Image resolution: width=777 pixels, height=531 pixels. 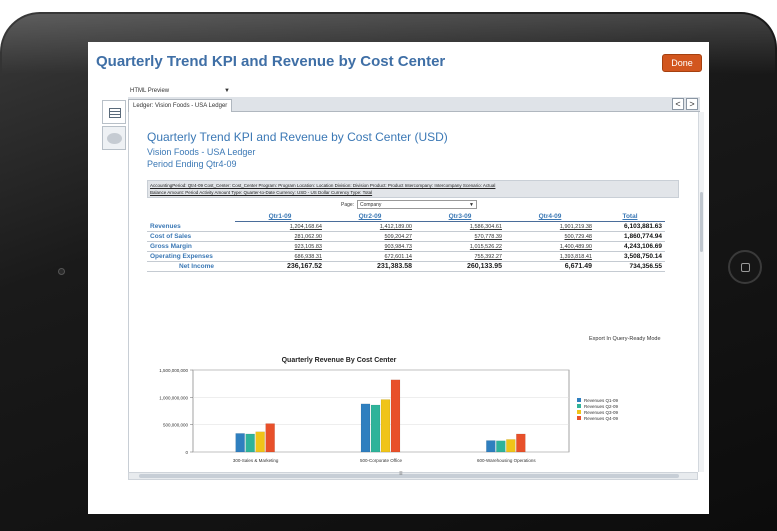 I want to click on row-label: Operating Expenses, so click(x=191, y=256).